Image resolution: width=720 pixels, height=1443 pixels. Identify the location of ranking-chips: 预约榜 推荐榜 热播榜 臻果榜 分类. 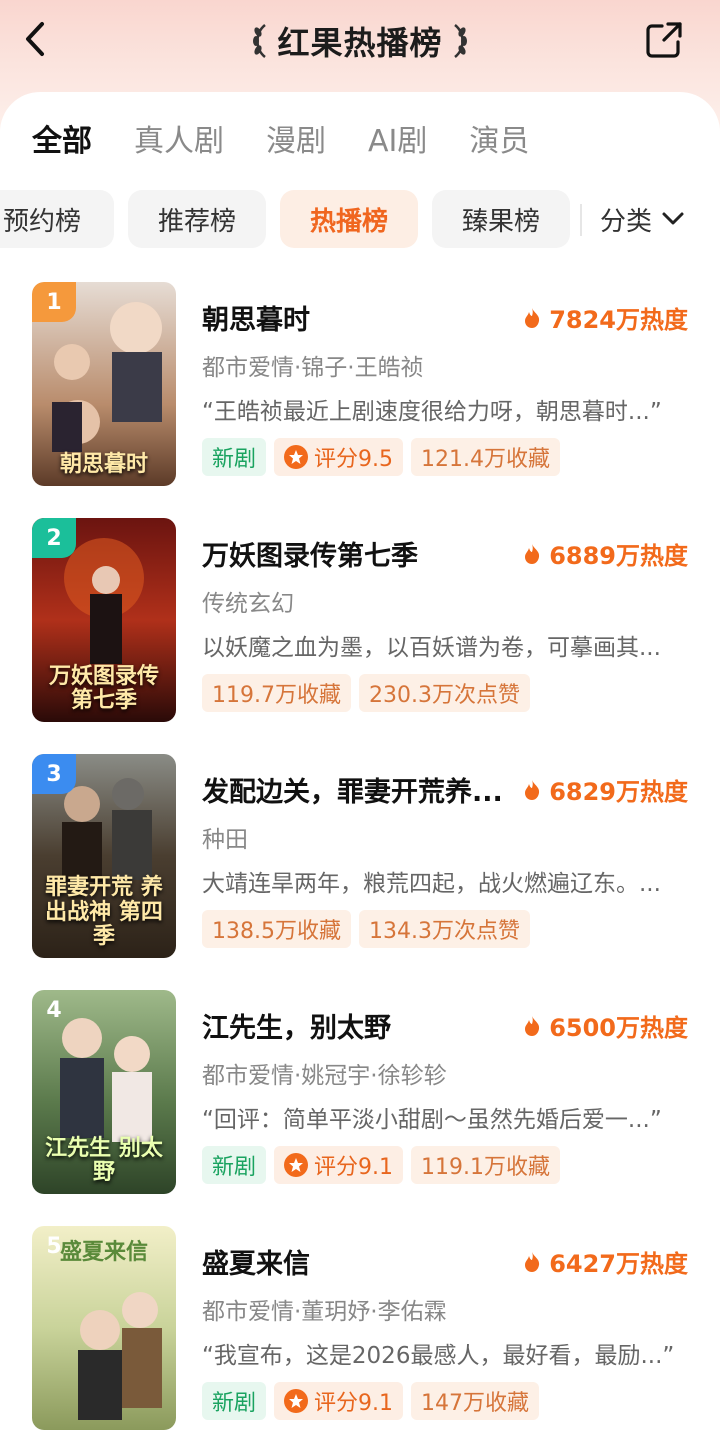
(360, 220).